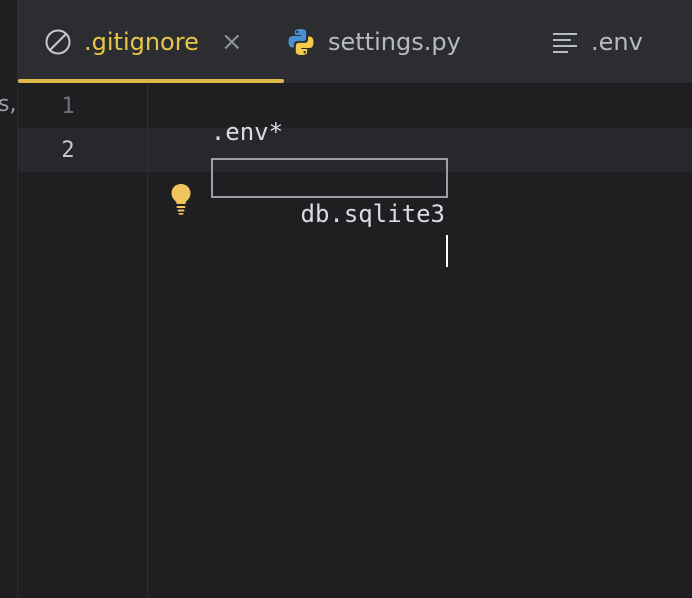  What do you see at coordinates (565, 42) in the screenshot?
I see `text-file-icon` at bounding box center [565, 42].